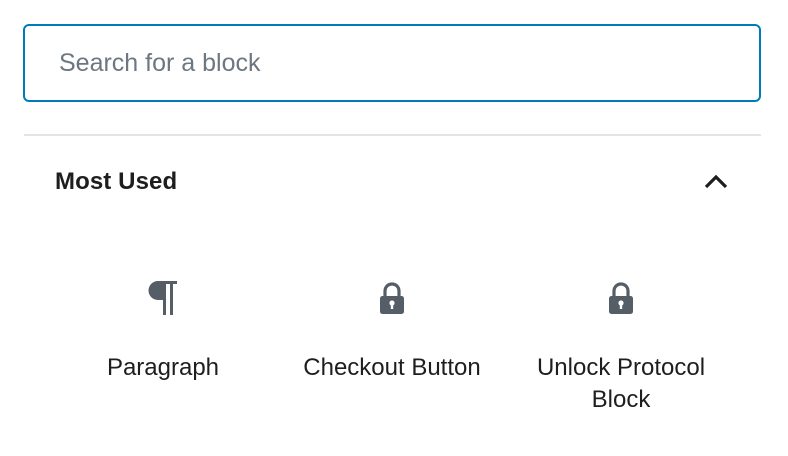 This screenshot has height=456, width=788. What do you see at coordinates (392, 345) in the screenshot?
I see `block-item-checkout-button: Checkout Button` at bounding box center [392, 345].